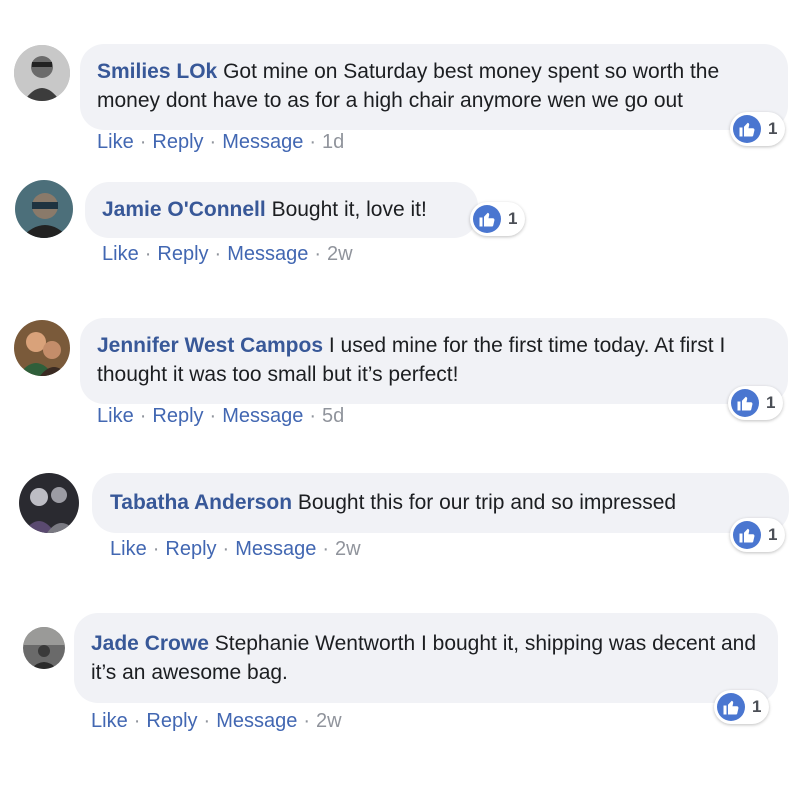  I want to click on comment-bubble: Jamie O'Connell Bought it, love it!, so click(281, 210).